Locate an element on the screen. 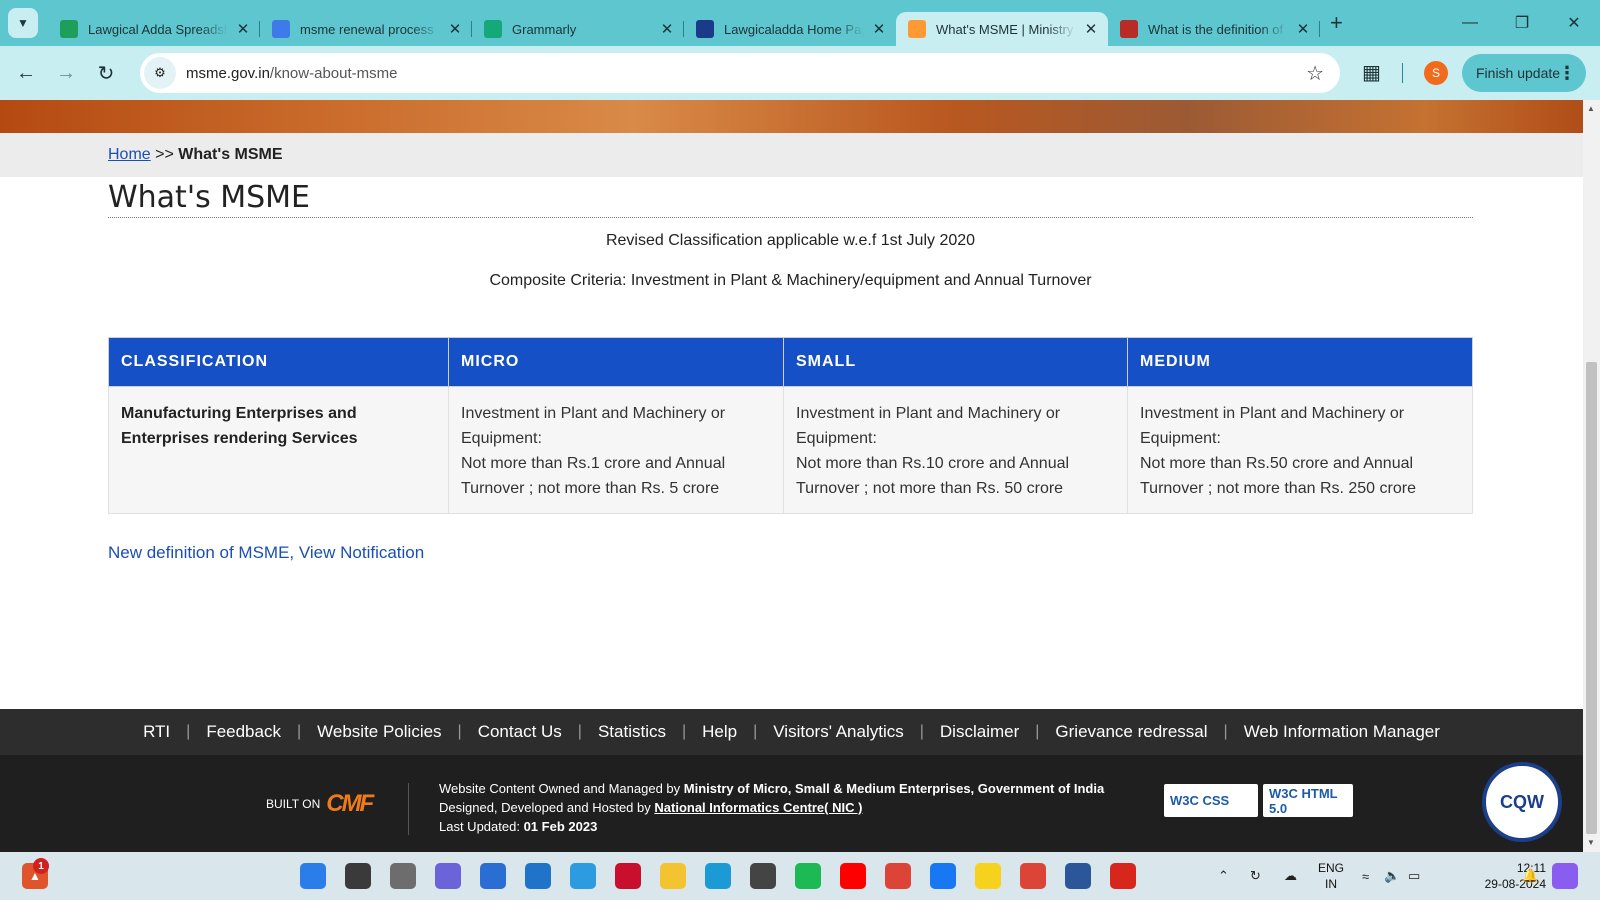 Image resolution: width=1600 pixels, height=900 pixels. owned-prefix: Website Content Owned and Managed by is located at coordinates (560, 788).